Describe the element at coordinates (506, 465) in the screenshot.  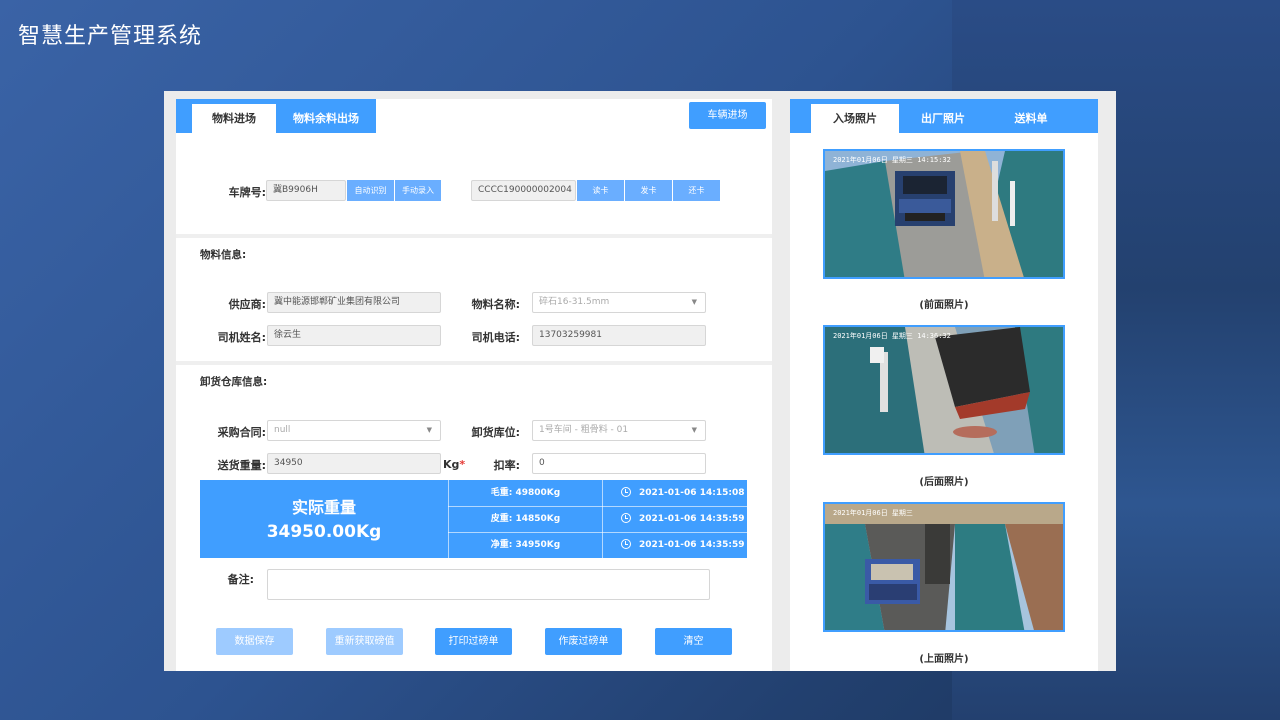
I see `deduction-label: 扣率:` at that location.